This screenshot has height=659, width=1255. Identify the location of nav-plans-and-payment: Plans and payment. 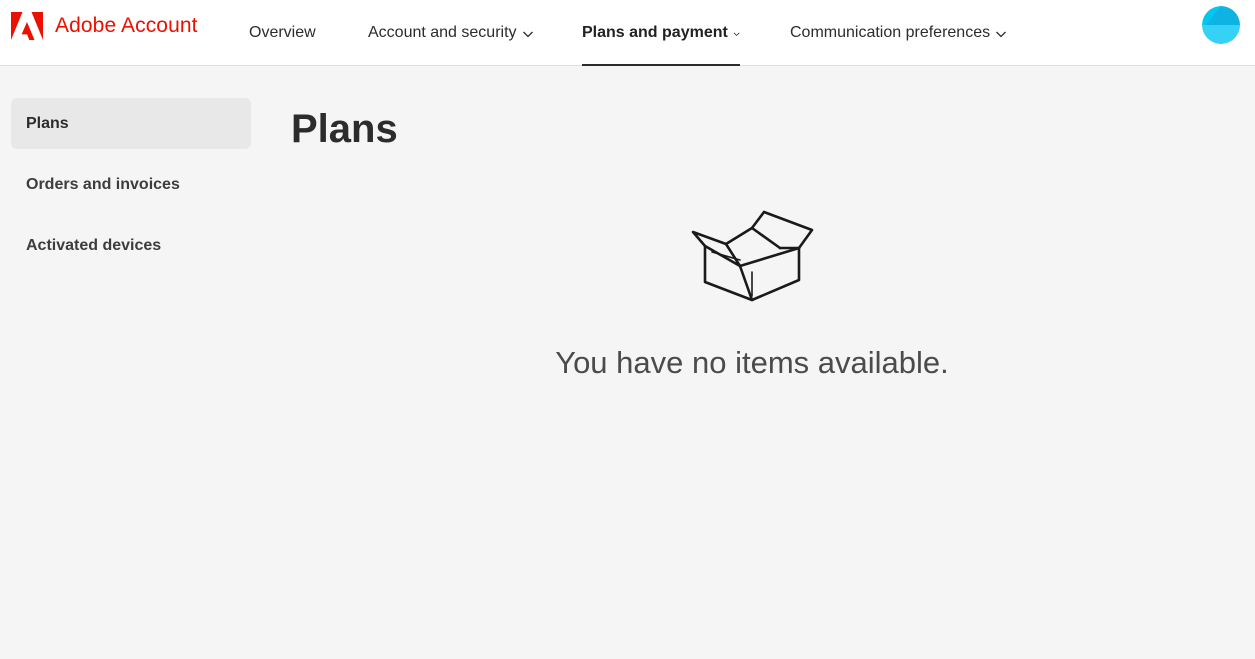
(661, 33).